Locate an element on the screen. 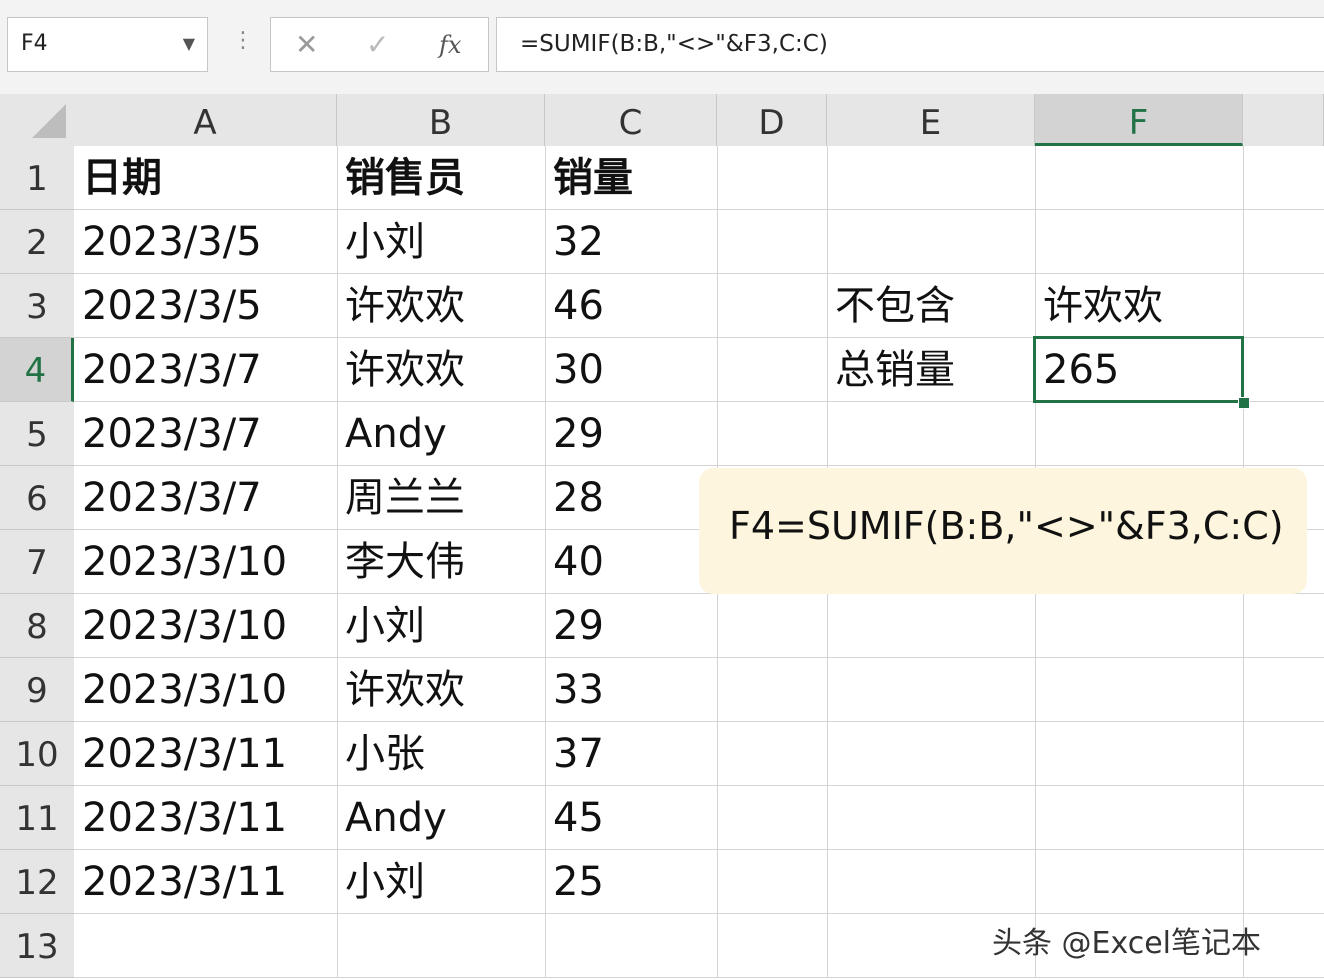 This screenshot has height=980, width=1324. cell-b9: 许欢欢 is located at coordinates (405, 690).